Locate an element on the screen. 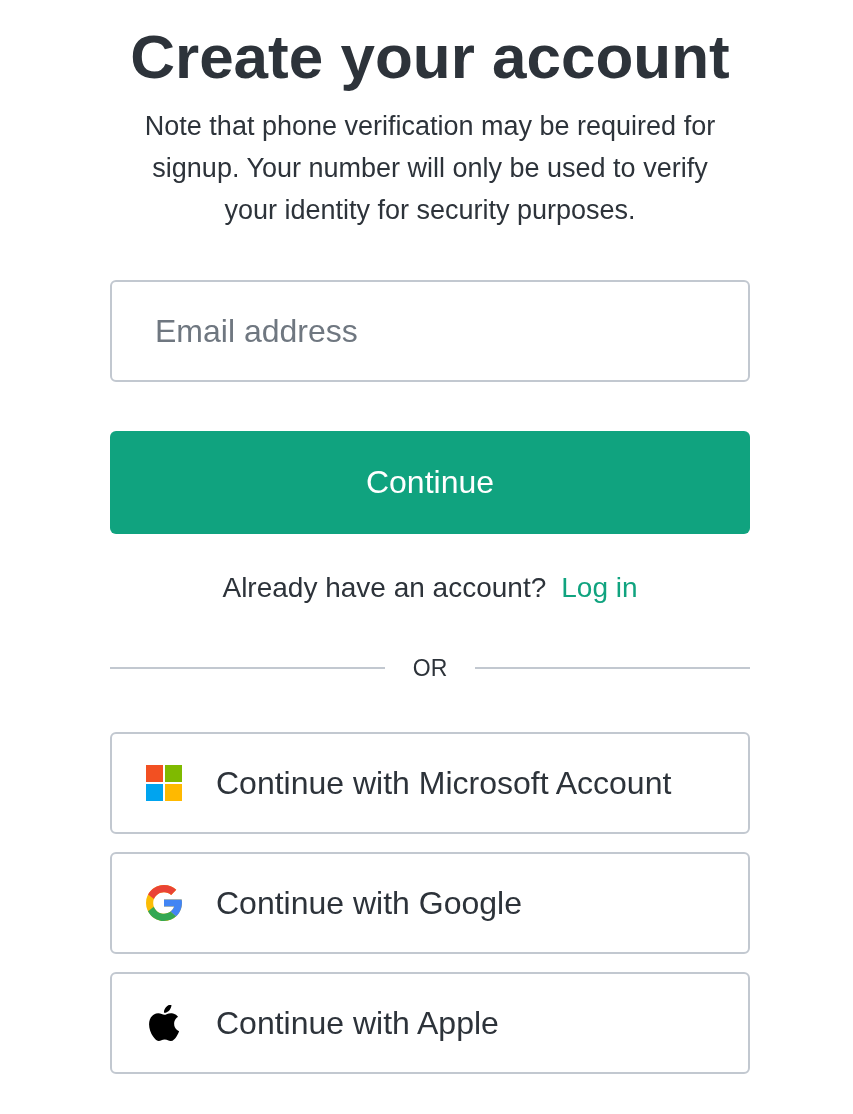  social-login-button: Continue with Microsoft Account is located at coordinates (430, 783).